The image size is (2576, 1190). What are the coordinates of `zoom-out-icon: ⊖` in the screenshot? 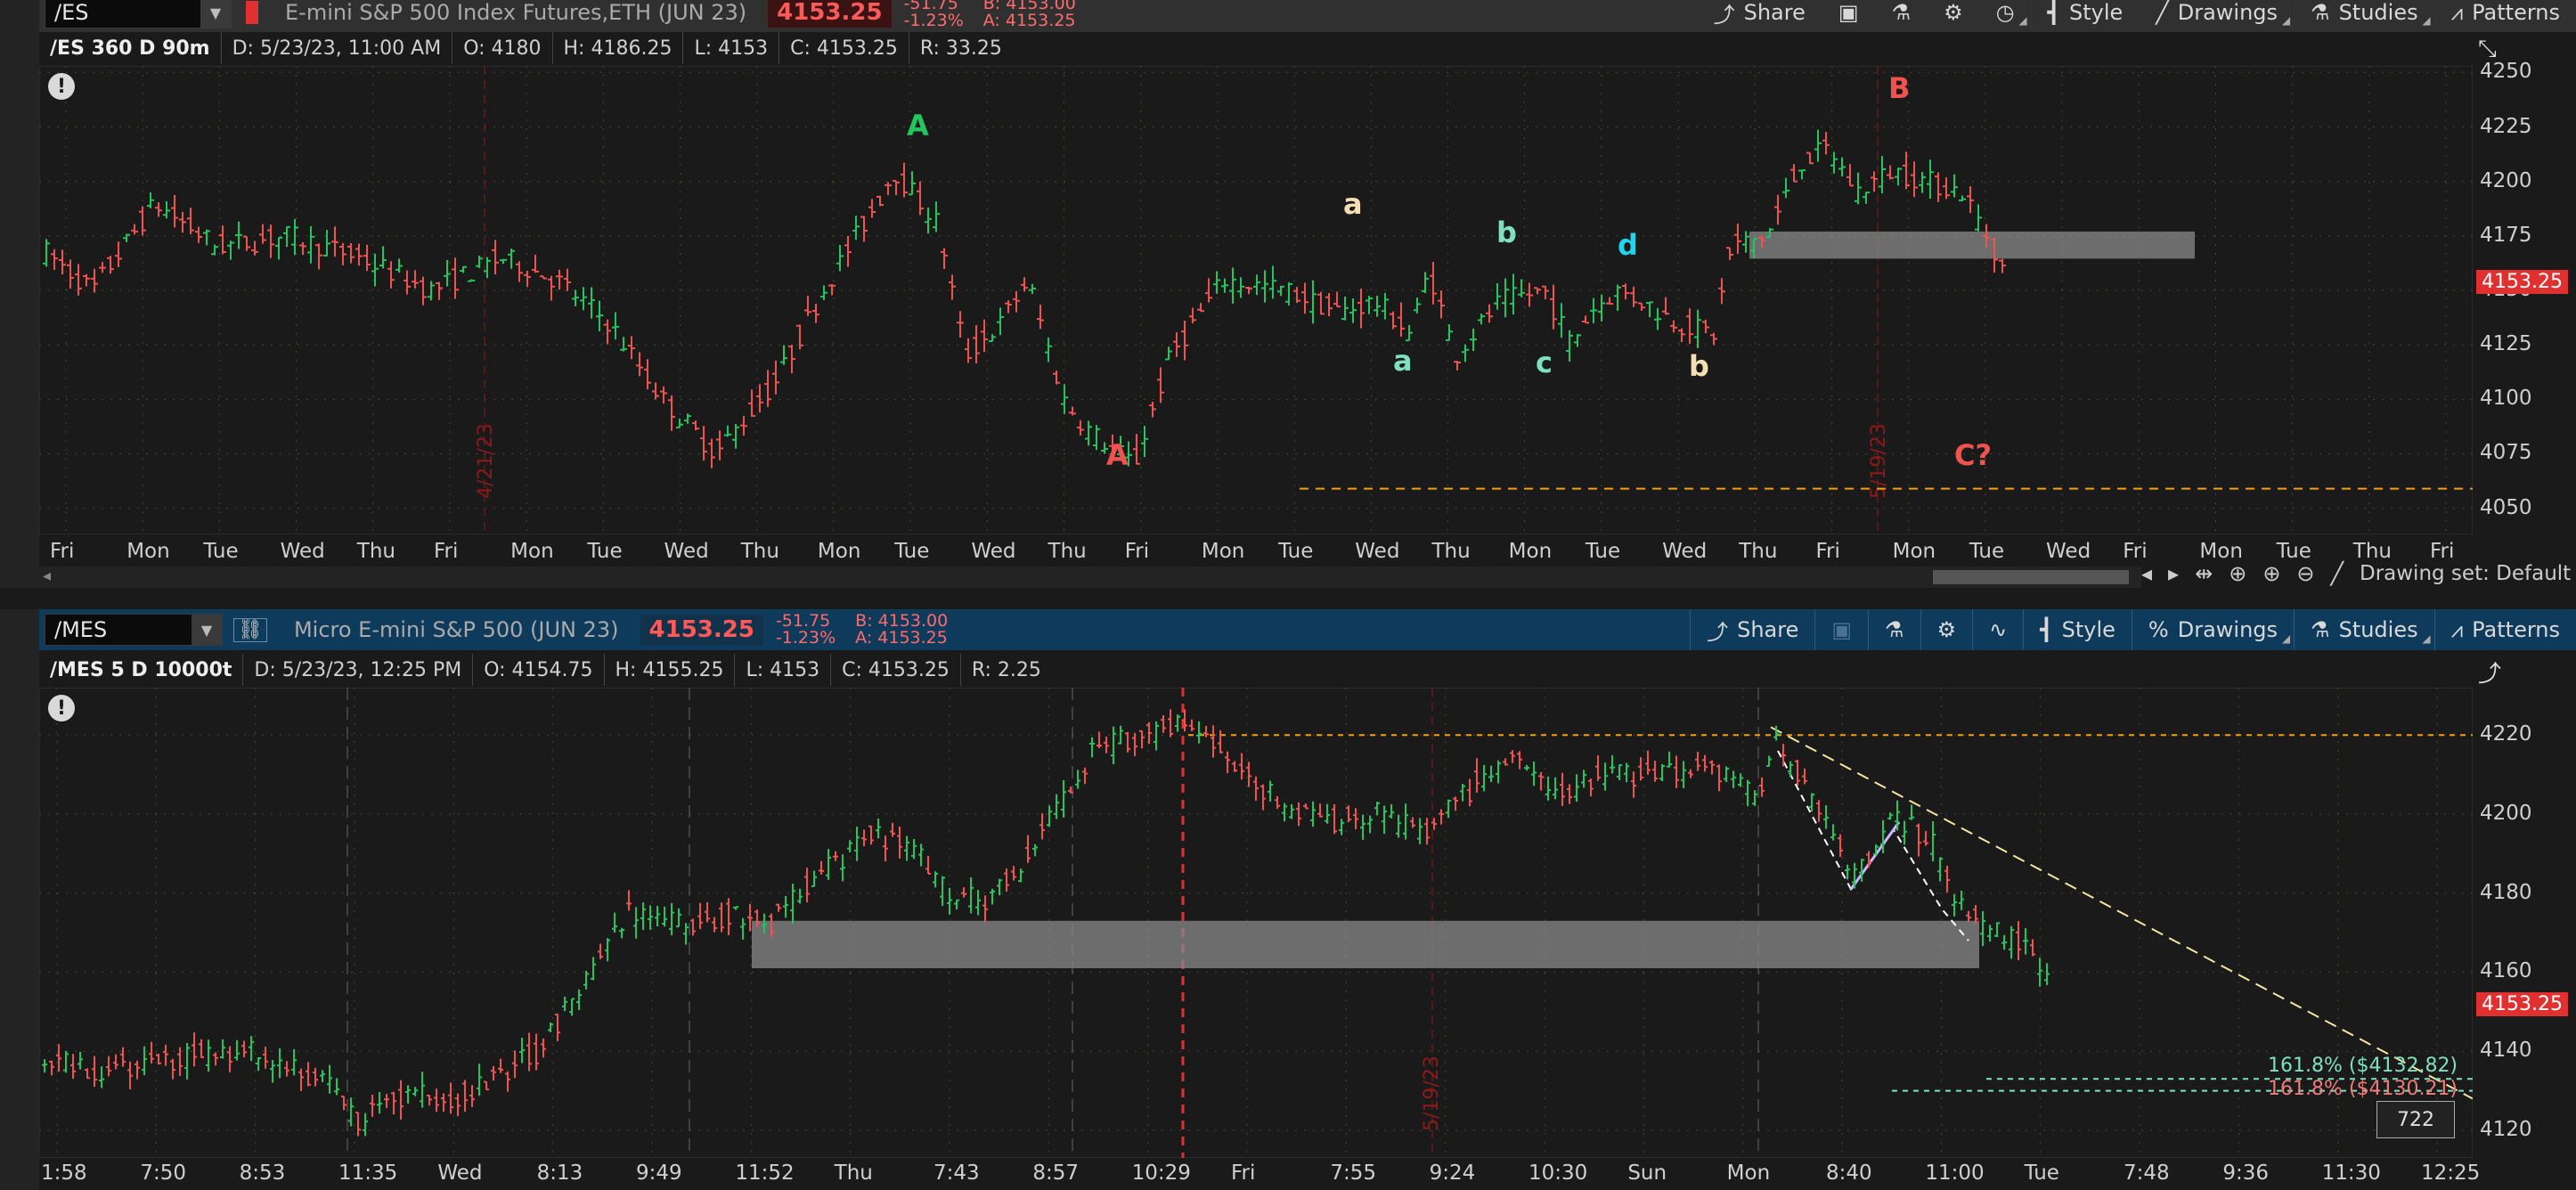 It's located at (2305, 573).